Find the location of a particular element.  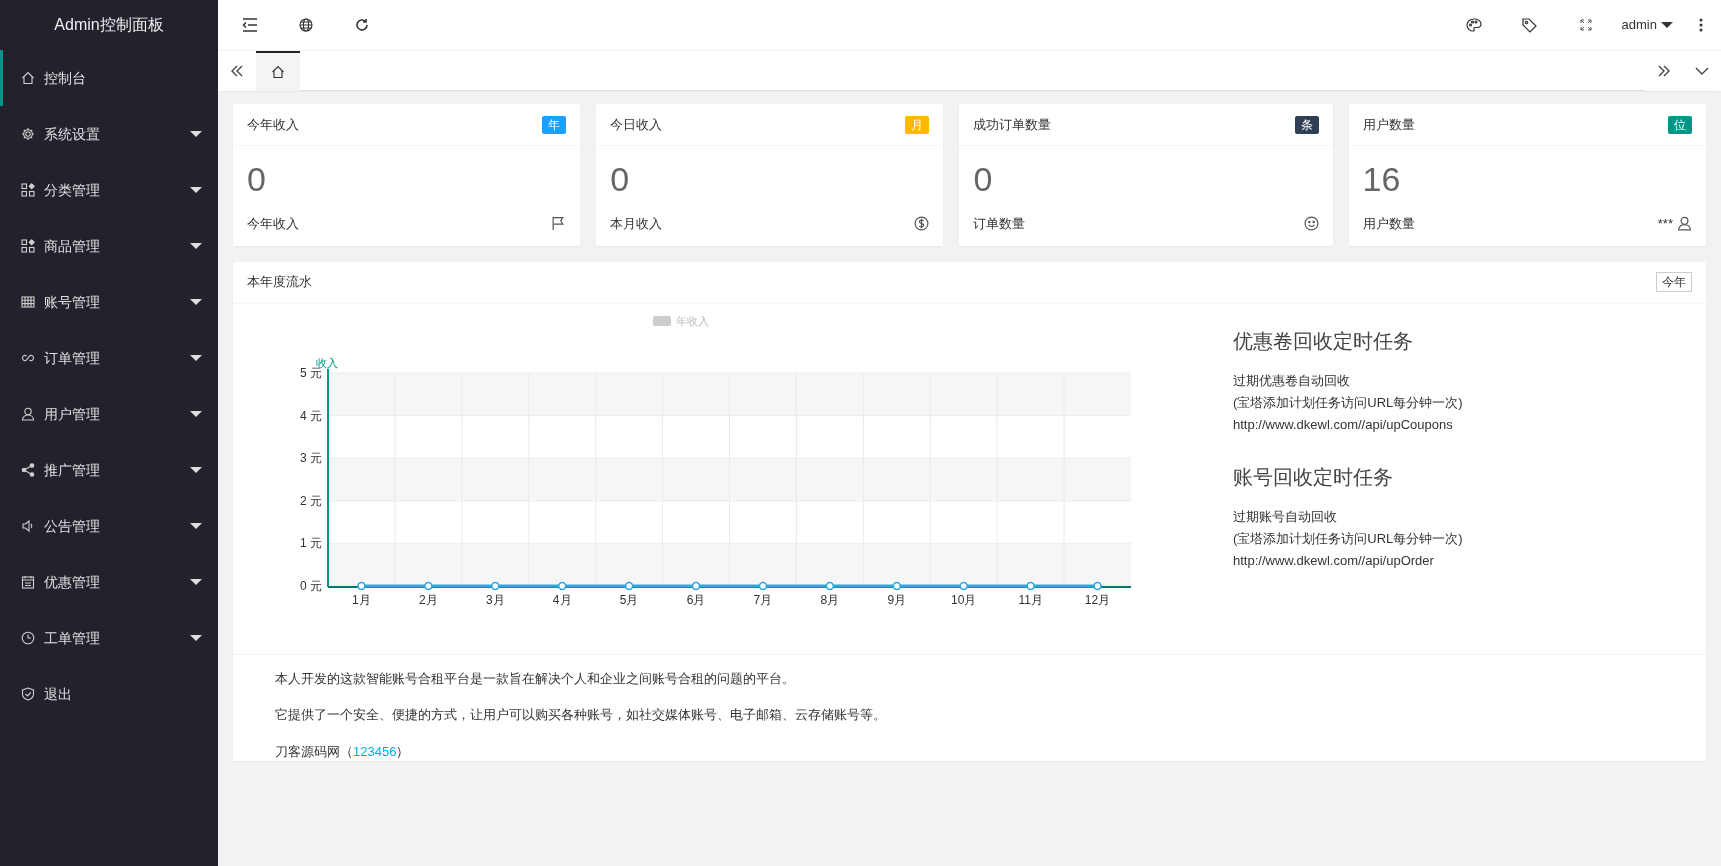

sidebar-item: 推广管理 is located at coordinates (109, 470).